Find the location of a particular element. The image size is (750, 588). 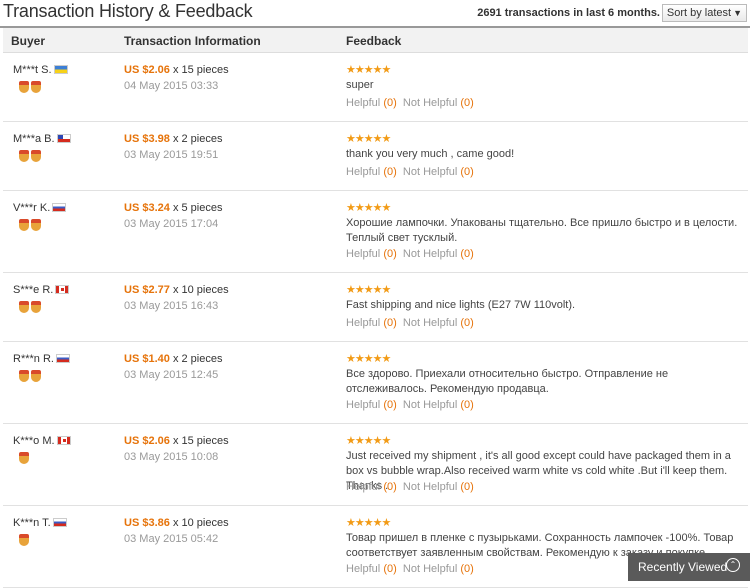

column-feedback: Feedback is located at coordinates (374, 41).